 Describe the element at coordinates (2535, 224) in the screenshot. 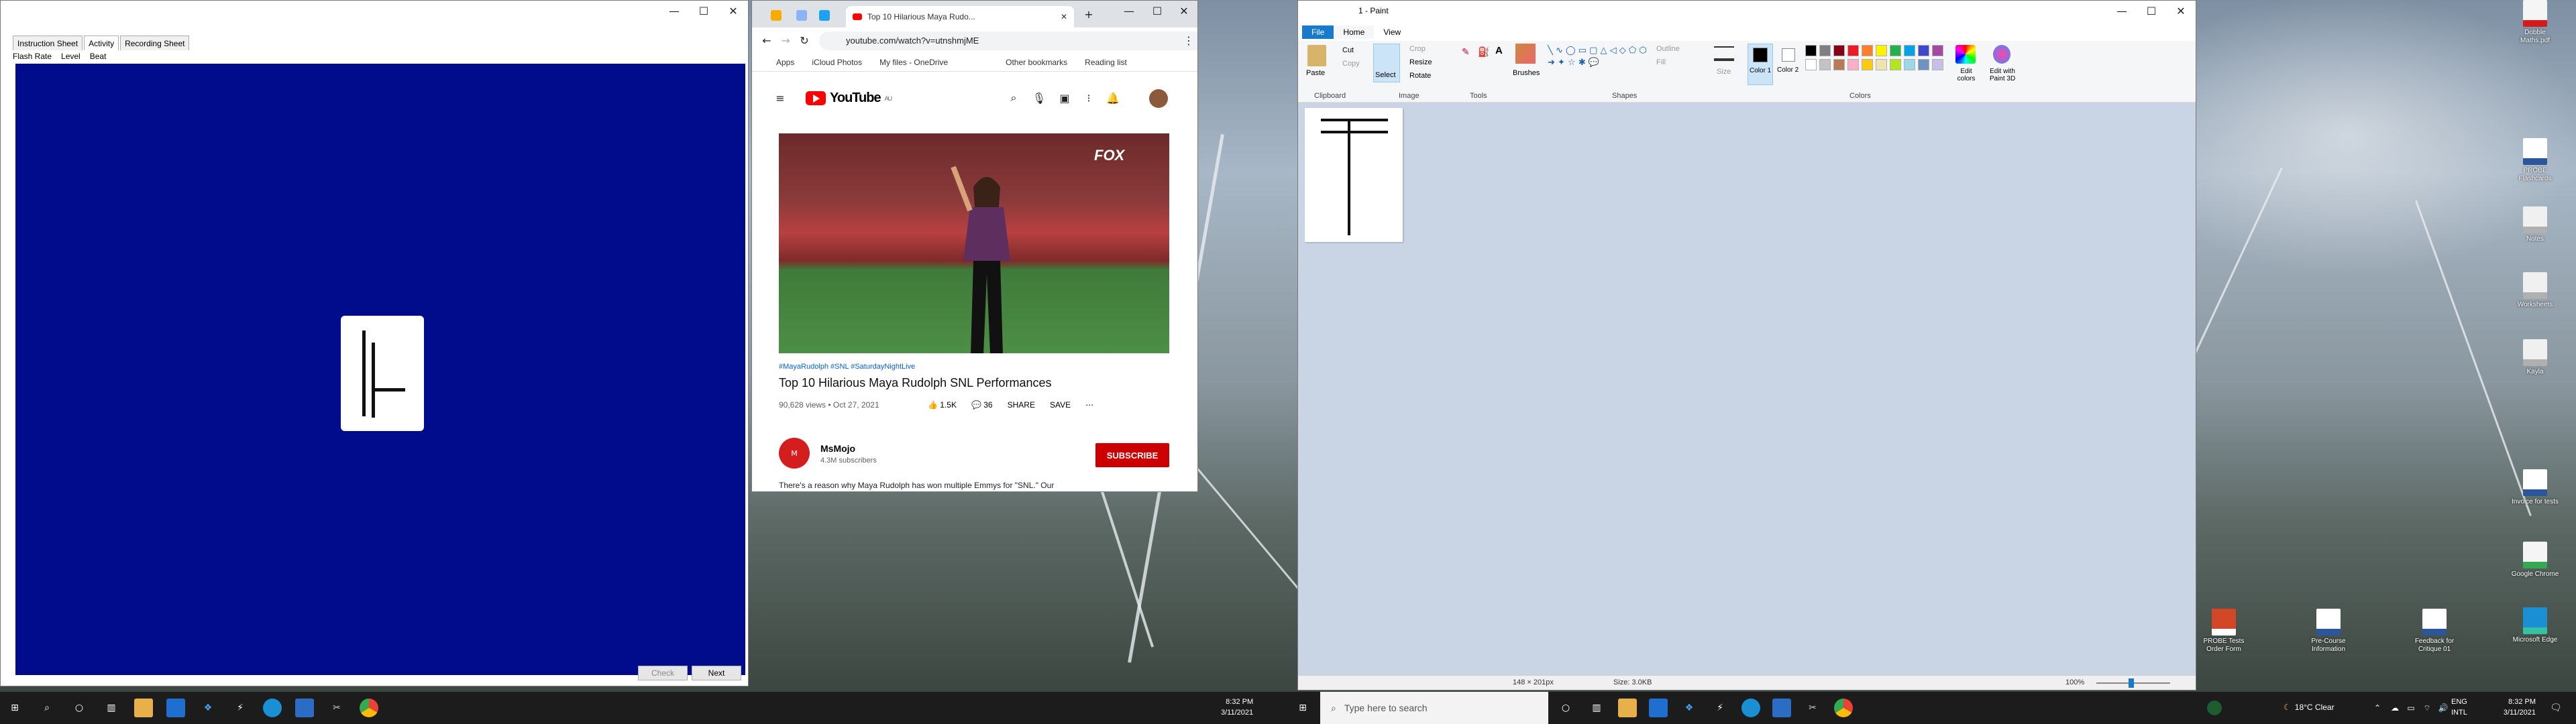

I see `desktop-icon: Notes` at that location.